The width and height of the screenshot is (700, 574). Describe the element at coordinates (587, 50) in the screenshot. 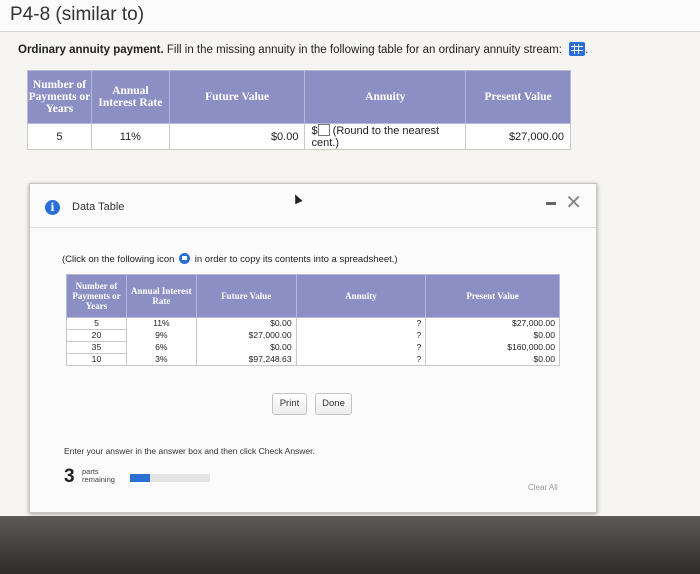

I see `question-suffix: .` at that location.